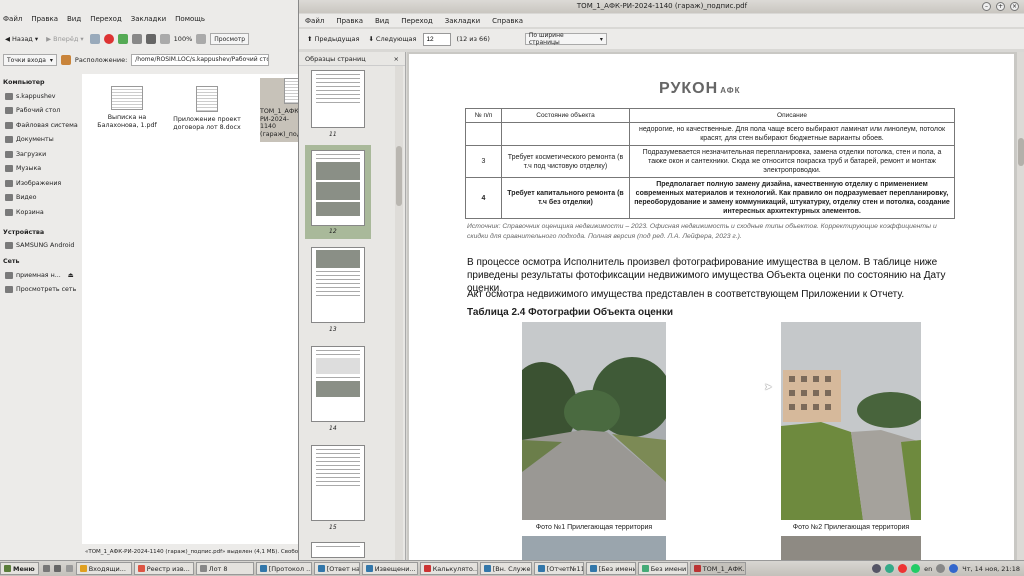 This screenshot has height=576, width=1024. What do you see at coordinates (201, 39) in the screenshot?
I see `zoom-in-icon` at bounding box center [201, 39].